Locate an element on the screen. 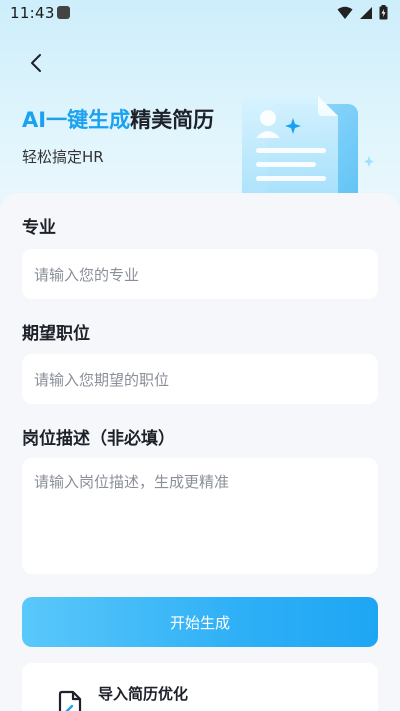  battery-icon is located at coordinates (383, 12).